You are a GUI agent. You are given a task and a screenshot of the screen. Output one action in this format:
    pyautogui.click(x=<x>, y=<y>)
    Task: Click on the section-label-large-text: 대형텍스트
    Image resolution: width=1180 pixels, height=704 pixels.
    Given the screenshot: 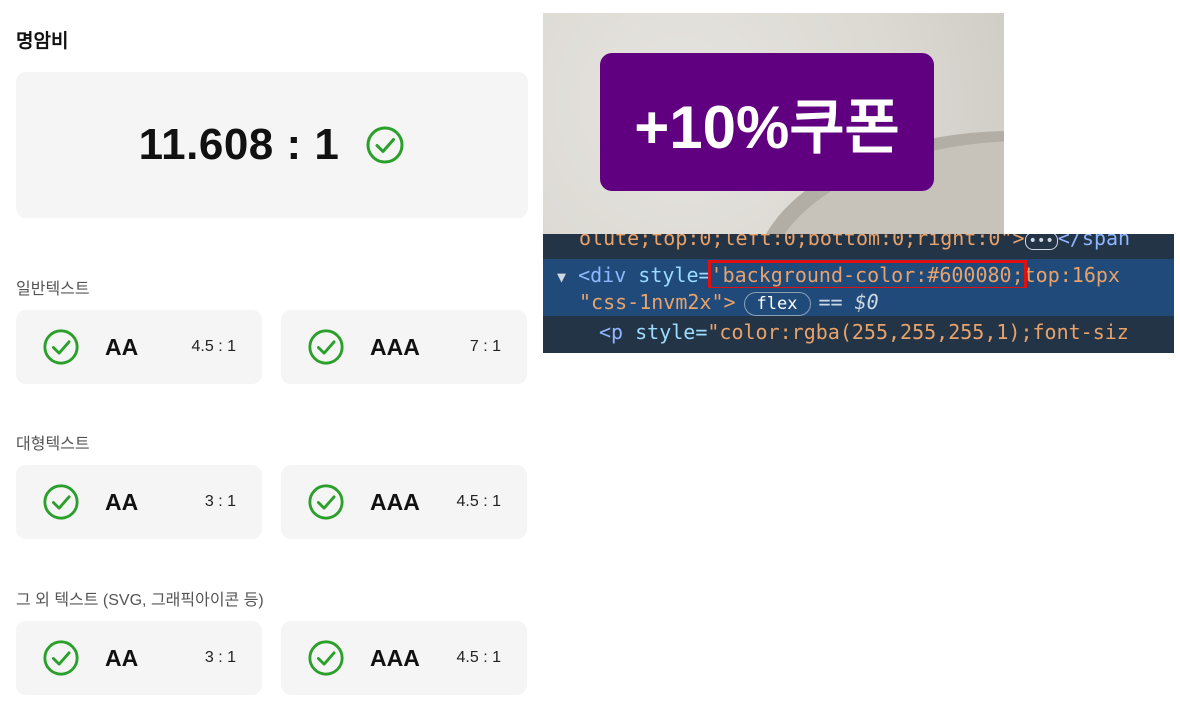 What is the action you would take?
    pyautogui.click(x=53, y=444)
    